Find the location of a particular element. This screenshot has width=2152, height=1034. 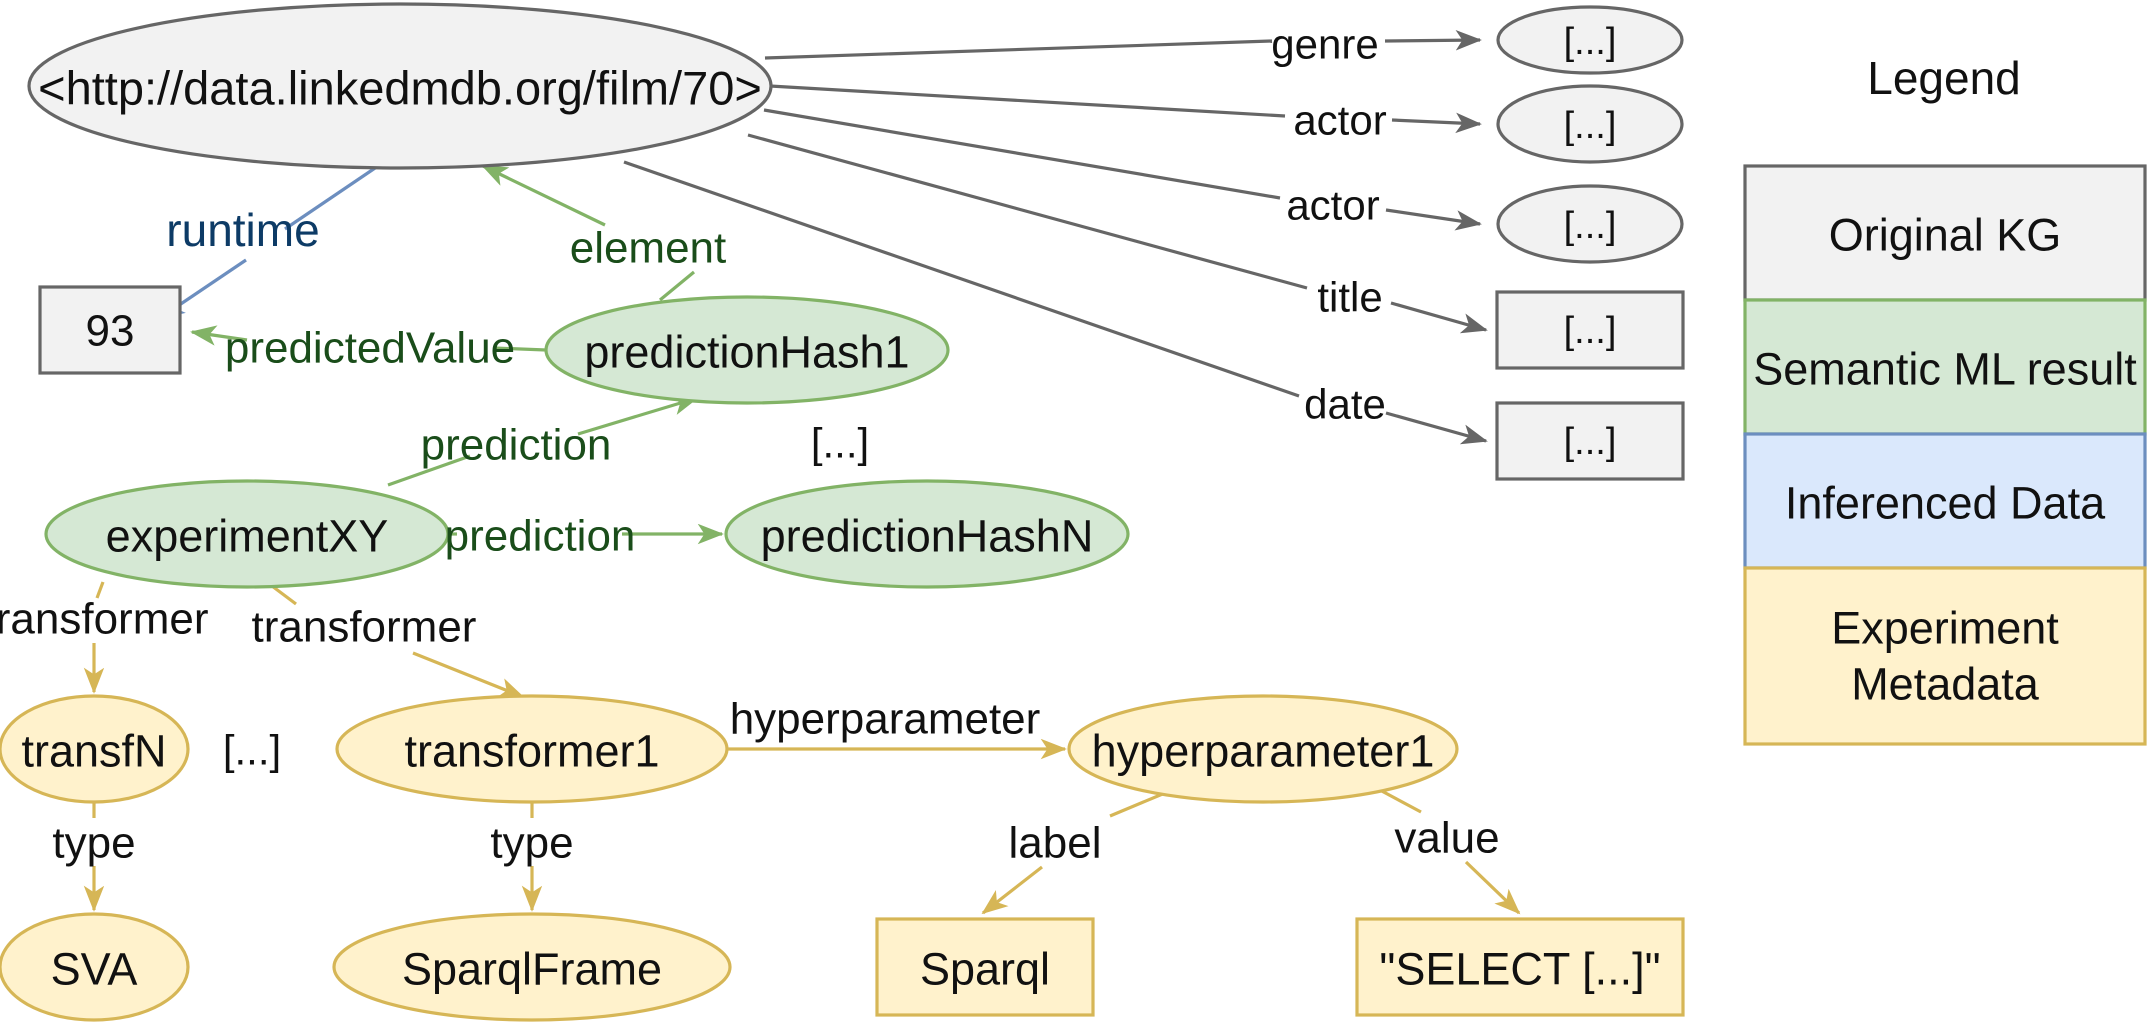

node-label-actor-object-2: [...] is located at coordinates (1590, 226).